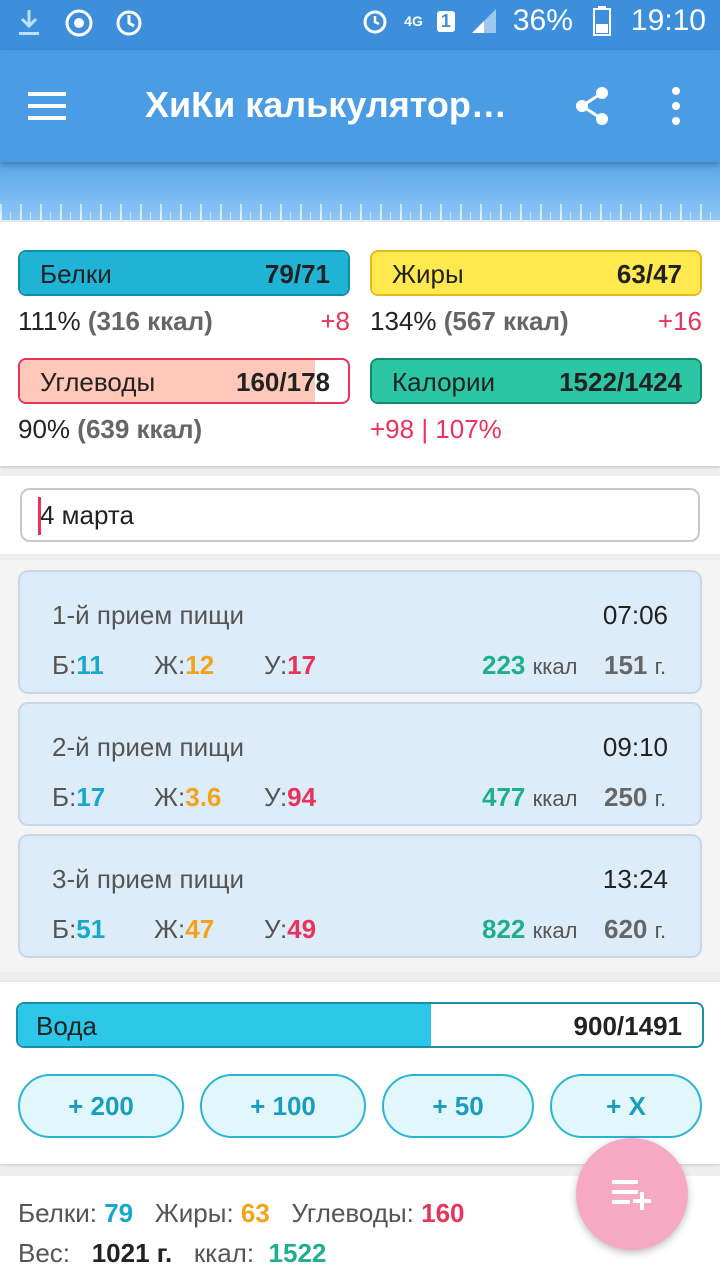 Image resolution: width=720 pixels, height=1280 pixels. Describe the element at coordinates (90, 665) in the screenshot. I see `protein-amount: 11` at that location.